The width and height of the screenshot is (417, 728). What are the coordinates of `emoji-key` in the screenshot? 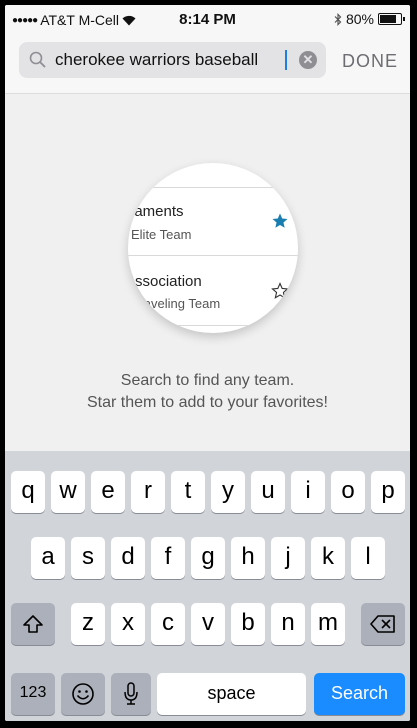 It's located at (83, 694).